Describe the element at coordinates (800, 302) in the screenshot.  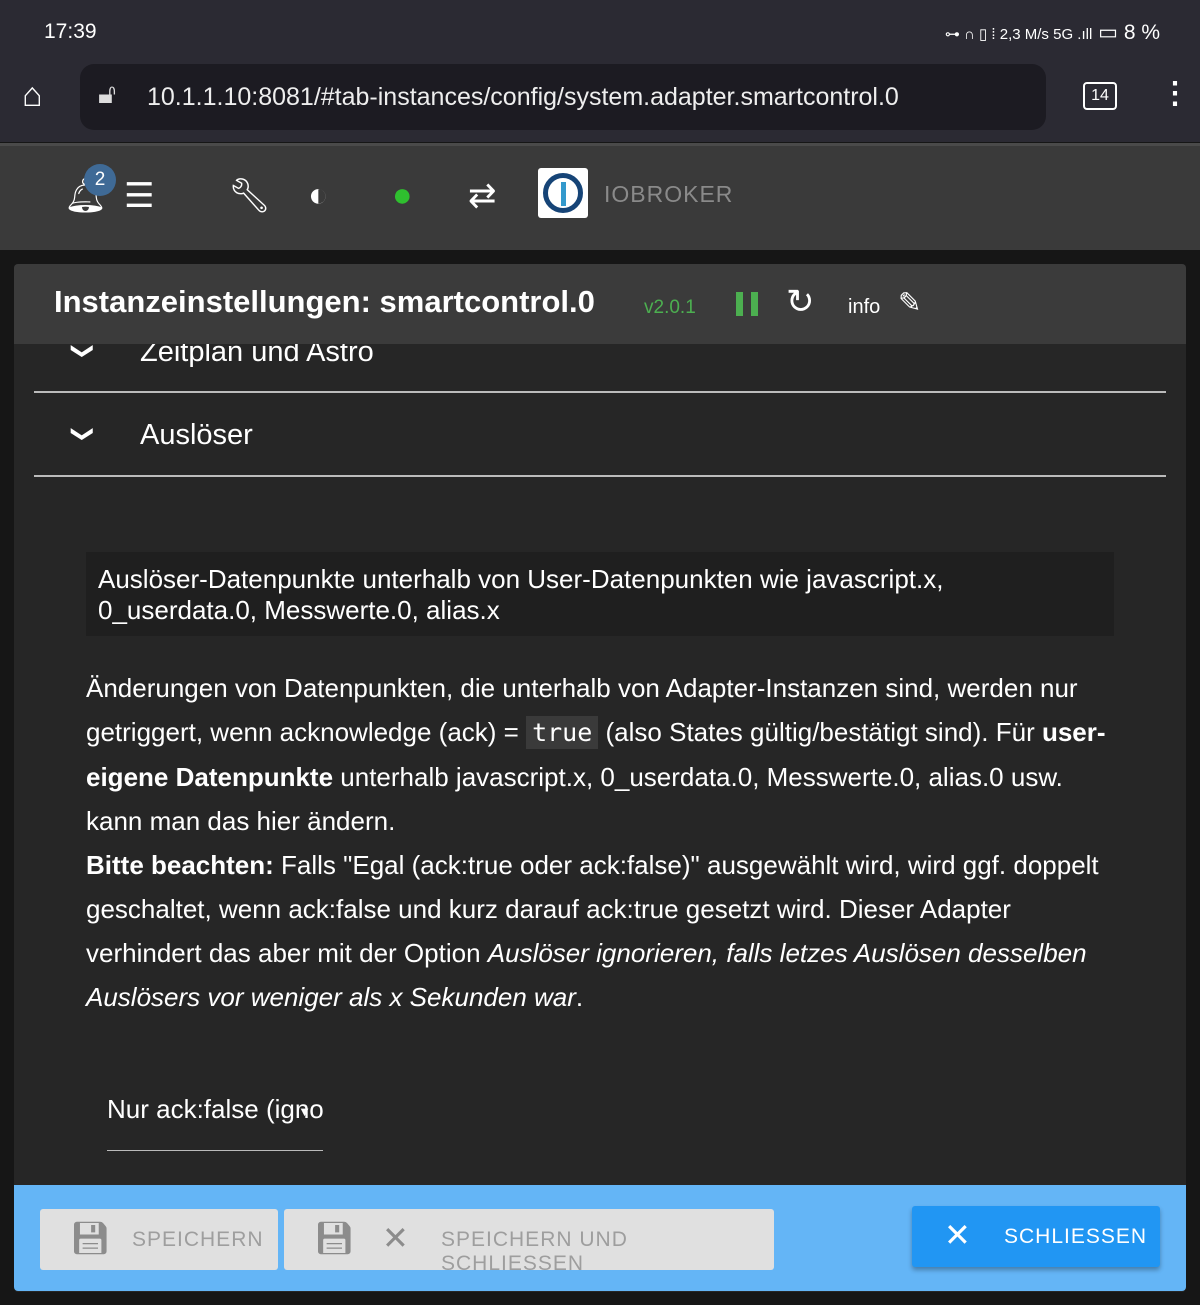
I see `reload-icon: ↻` at that location.